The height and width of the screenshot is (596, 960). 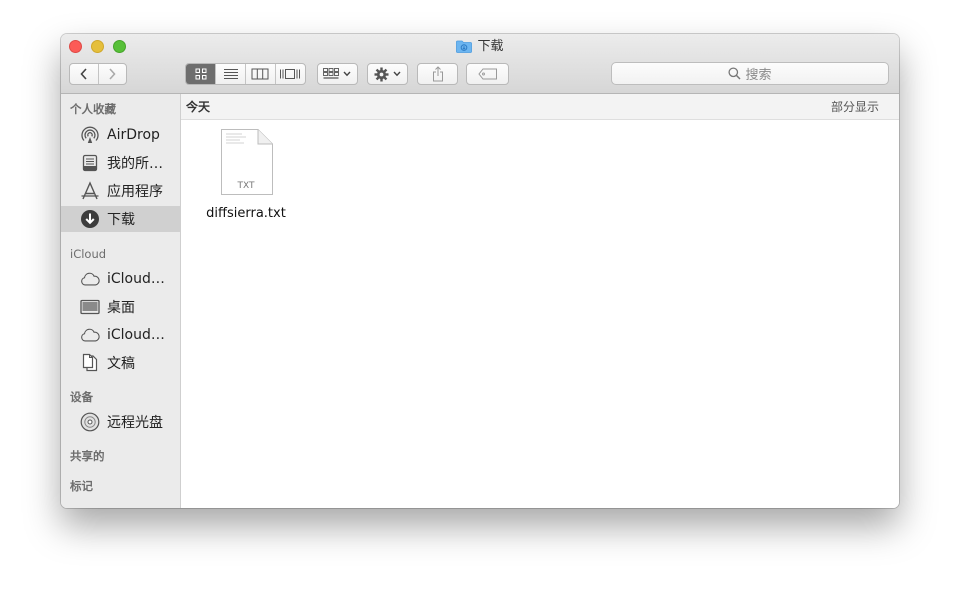 I want to click on share-group, so click(x=437, y=74).